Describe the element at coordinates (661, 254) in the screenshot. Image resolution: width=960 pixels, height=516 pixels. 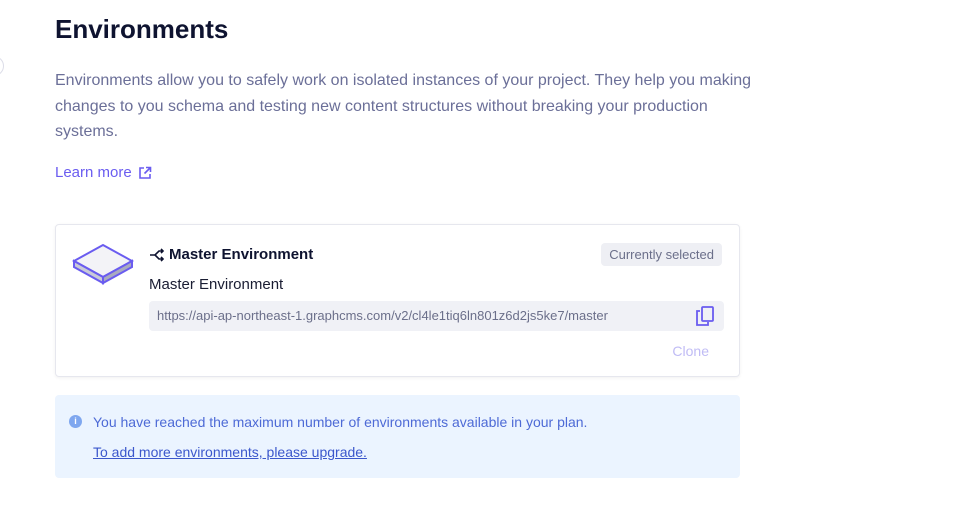
I see `currently-selected-badge: Currently selected` at that location.